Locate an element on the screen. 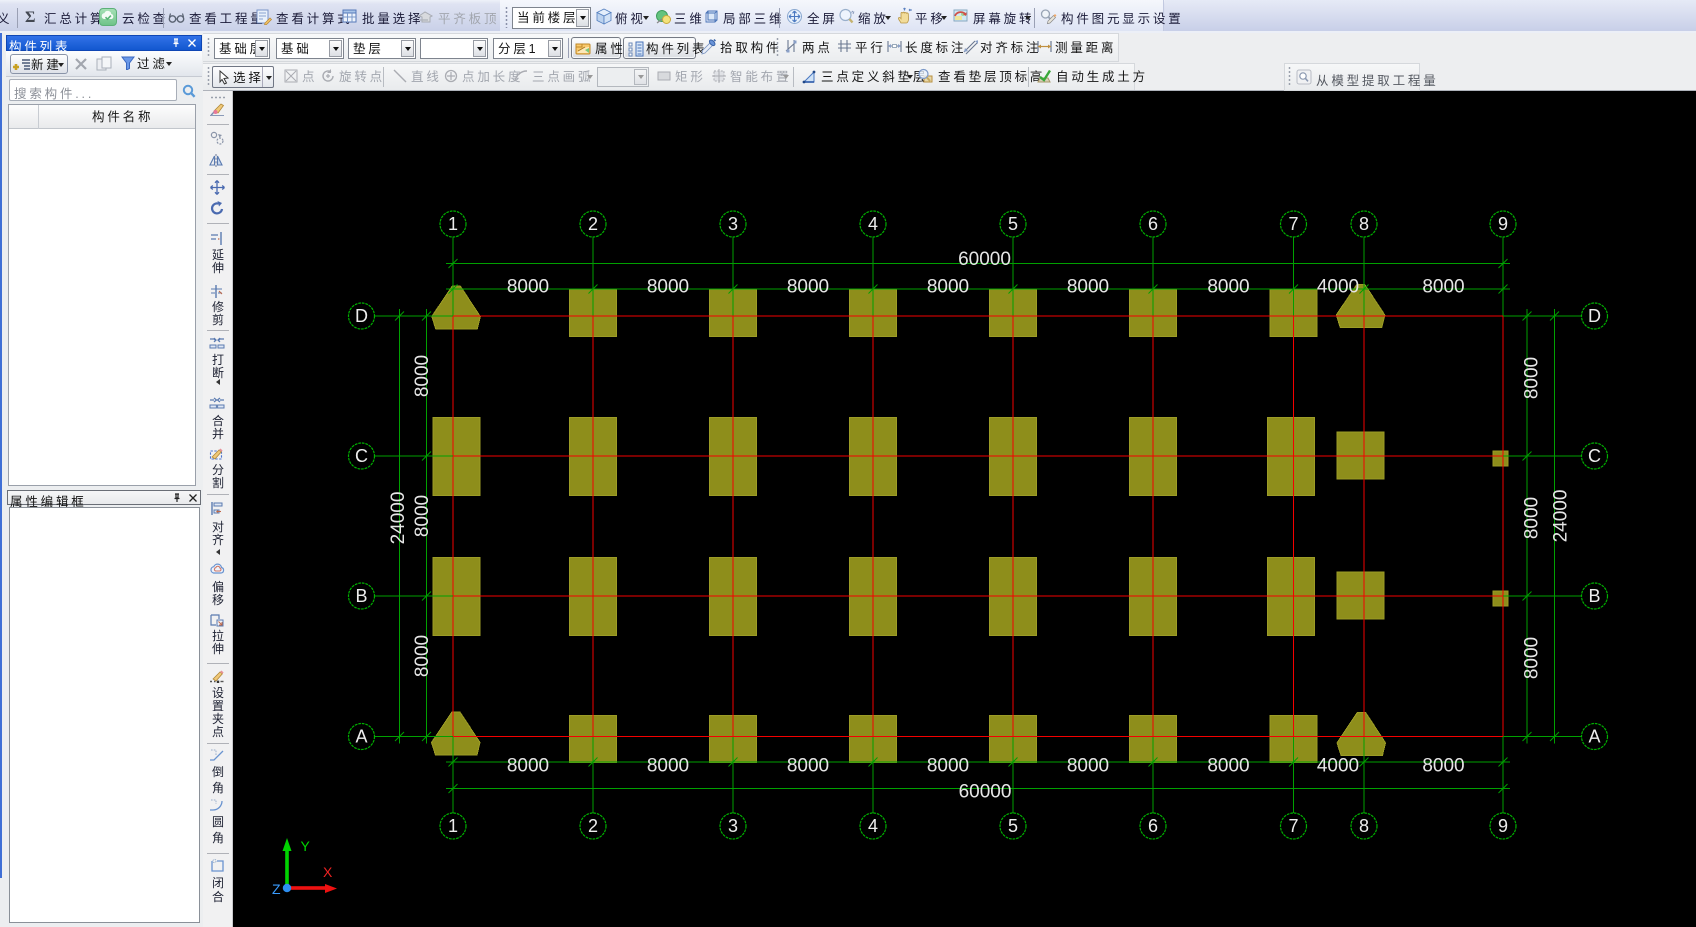 This screenshot has width=1696, height=927. svg-text: Y is located at coordinates (306, 846).